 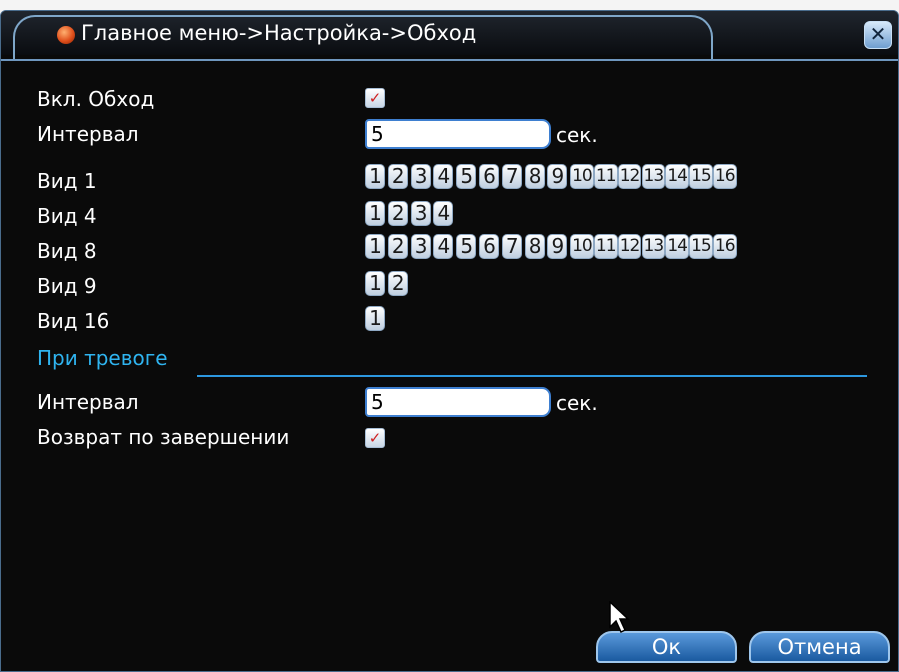 What do you see at coordinates (279, 33) in the screenshot?
I see `breadcrumb-title: Главное меню->Настройка->Обход` at bounding box center [279, 33].